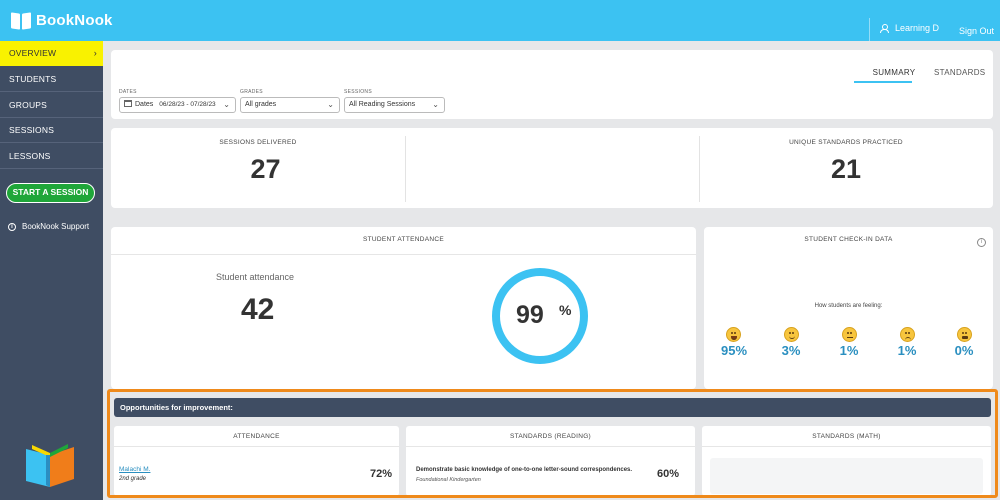 The width and height of the screenshot is (1000, 500). Describe the element at coordinates (21, 20) in the screenshot. I see `book-logo-icon` at that location.